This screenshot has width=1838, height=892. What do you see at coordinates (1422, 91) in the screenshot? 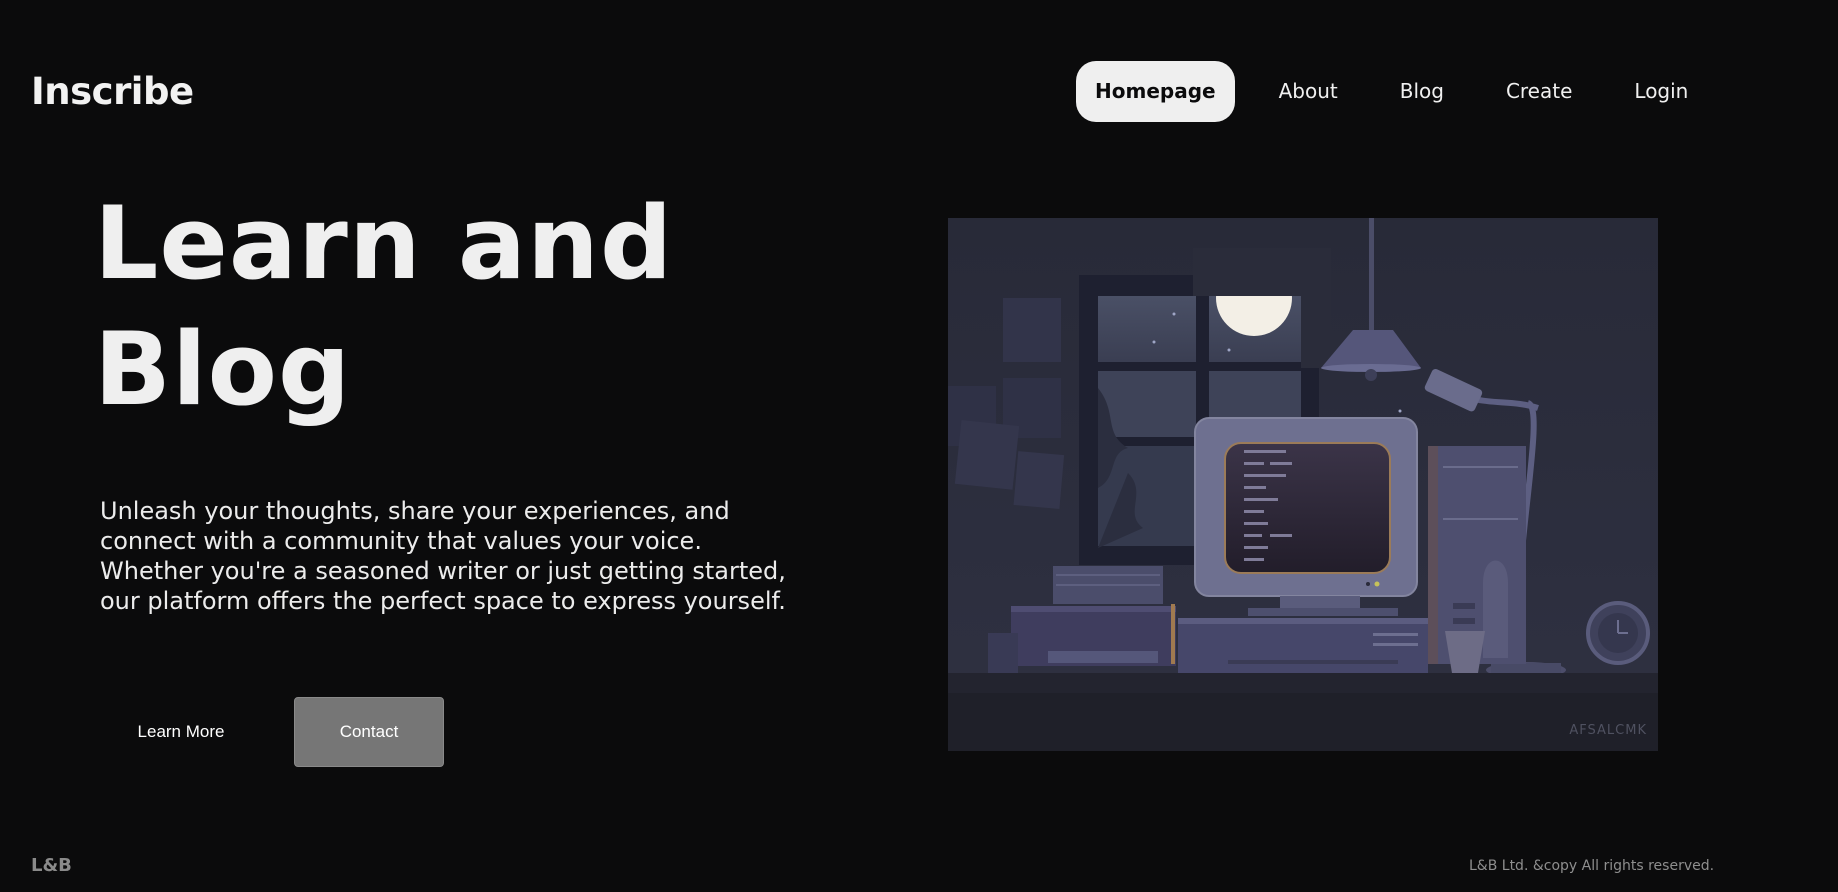
I see `nav-blog: Blog` at bounding box center [1422, 91].